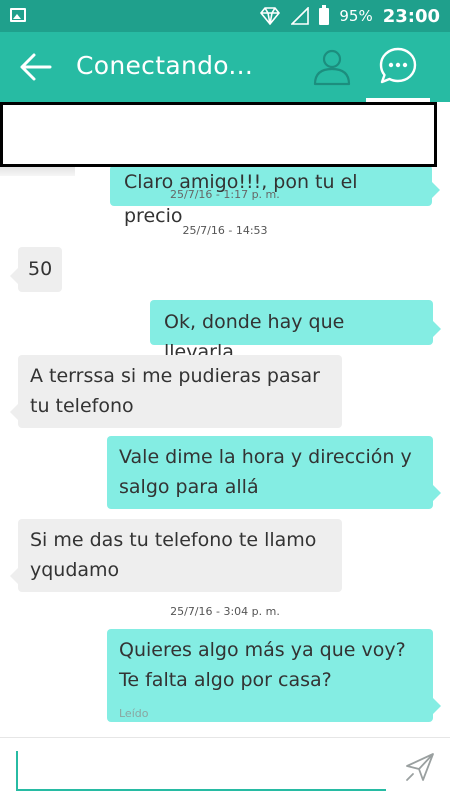 The width and height of the screenshot is (450, 800). I want to click on clock: 23:00, so click(411, 16).